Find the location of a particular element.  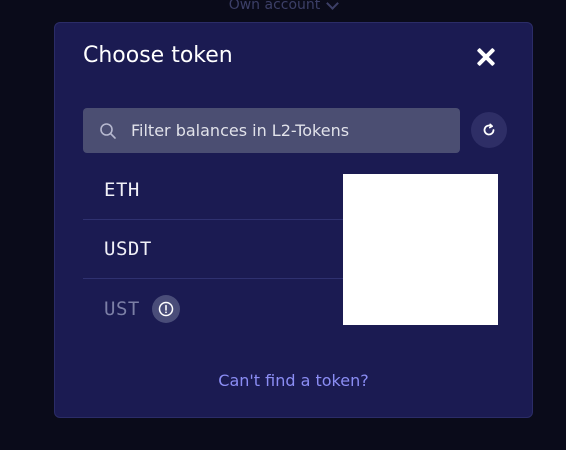

refresh-button is located at coordinates (489, 130).